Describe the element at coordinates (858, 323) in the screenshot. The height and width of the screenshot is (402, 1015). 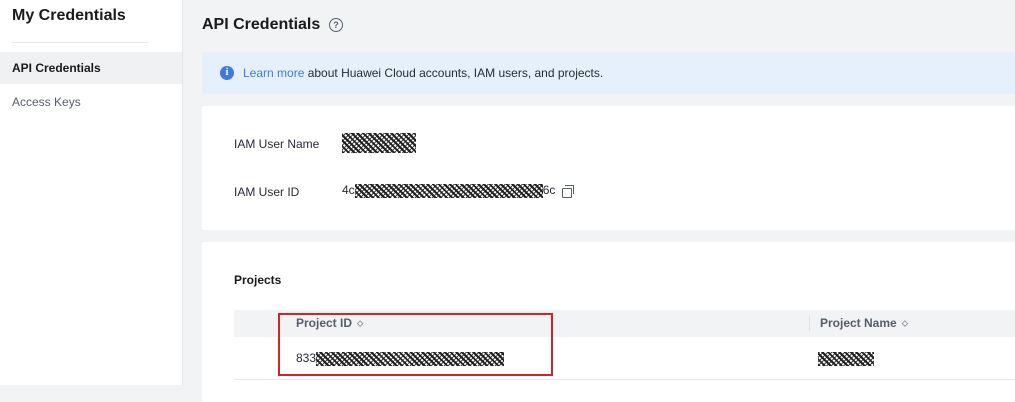
I see `column-label-project-name: Project Name` at that location.